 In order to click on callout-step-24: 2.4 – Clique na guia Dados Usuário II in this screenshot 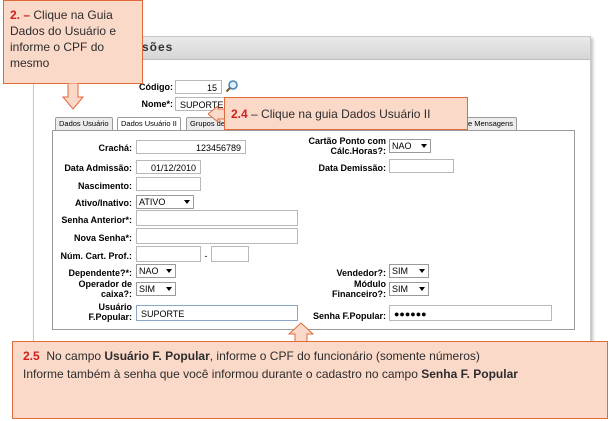, I will do `click(346, 113)`.